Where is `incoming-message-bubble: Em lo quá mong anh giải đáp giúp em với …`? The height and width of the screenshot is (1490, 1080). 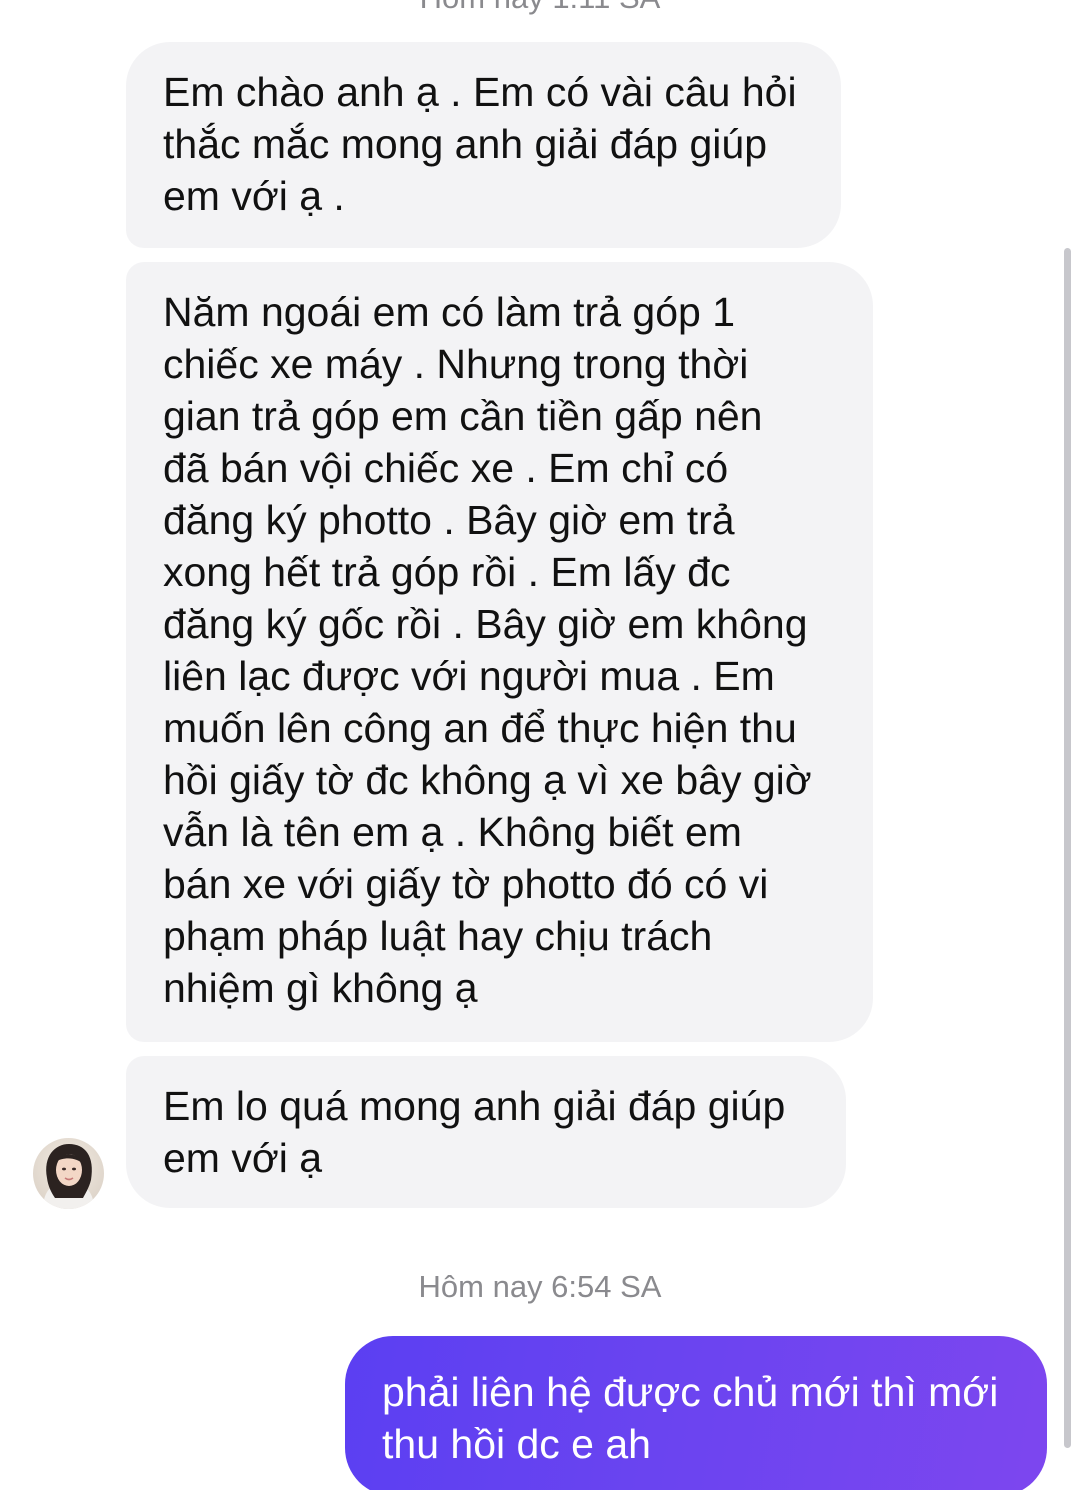 incoming-message-bubble: Em lo quá mong anh giải đáp giúp em với … is located at coordinates (486, 1132).